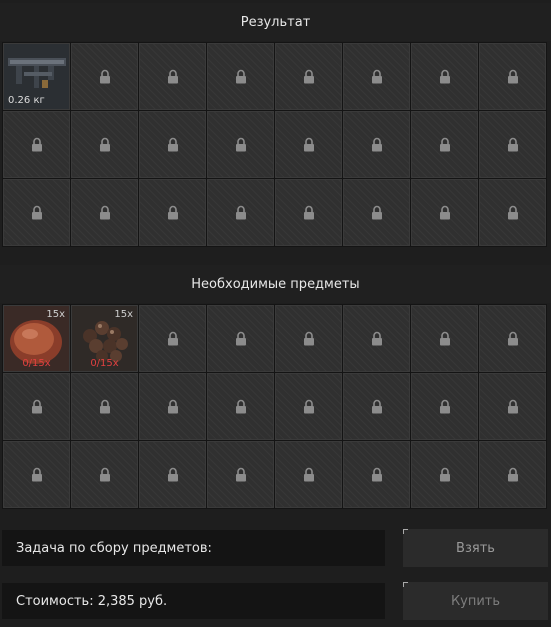 Image resolution: width=551 pixels, height=627 pixels. I want to click on result-item-slot: 0.26 кг, so click(36, 76).